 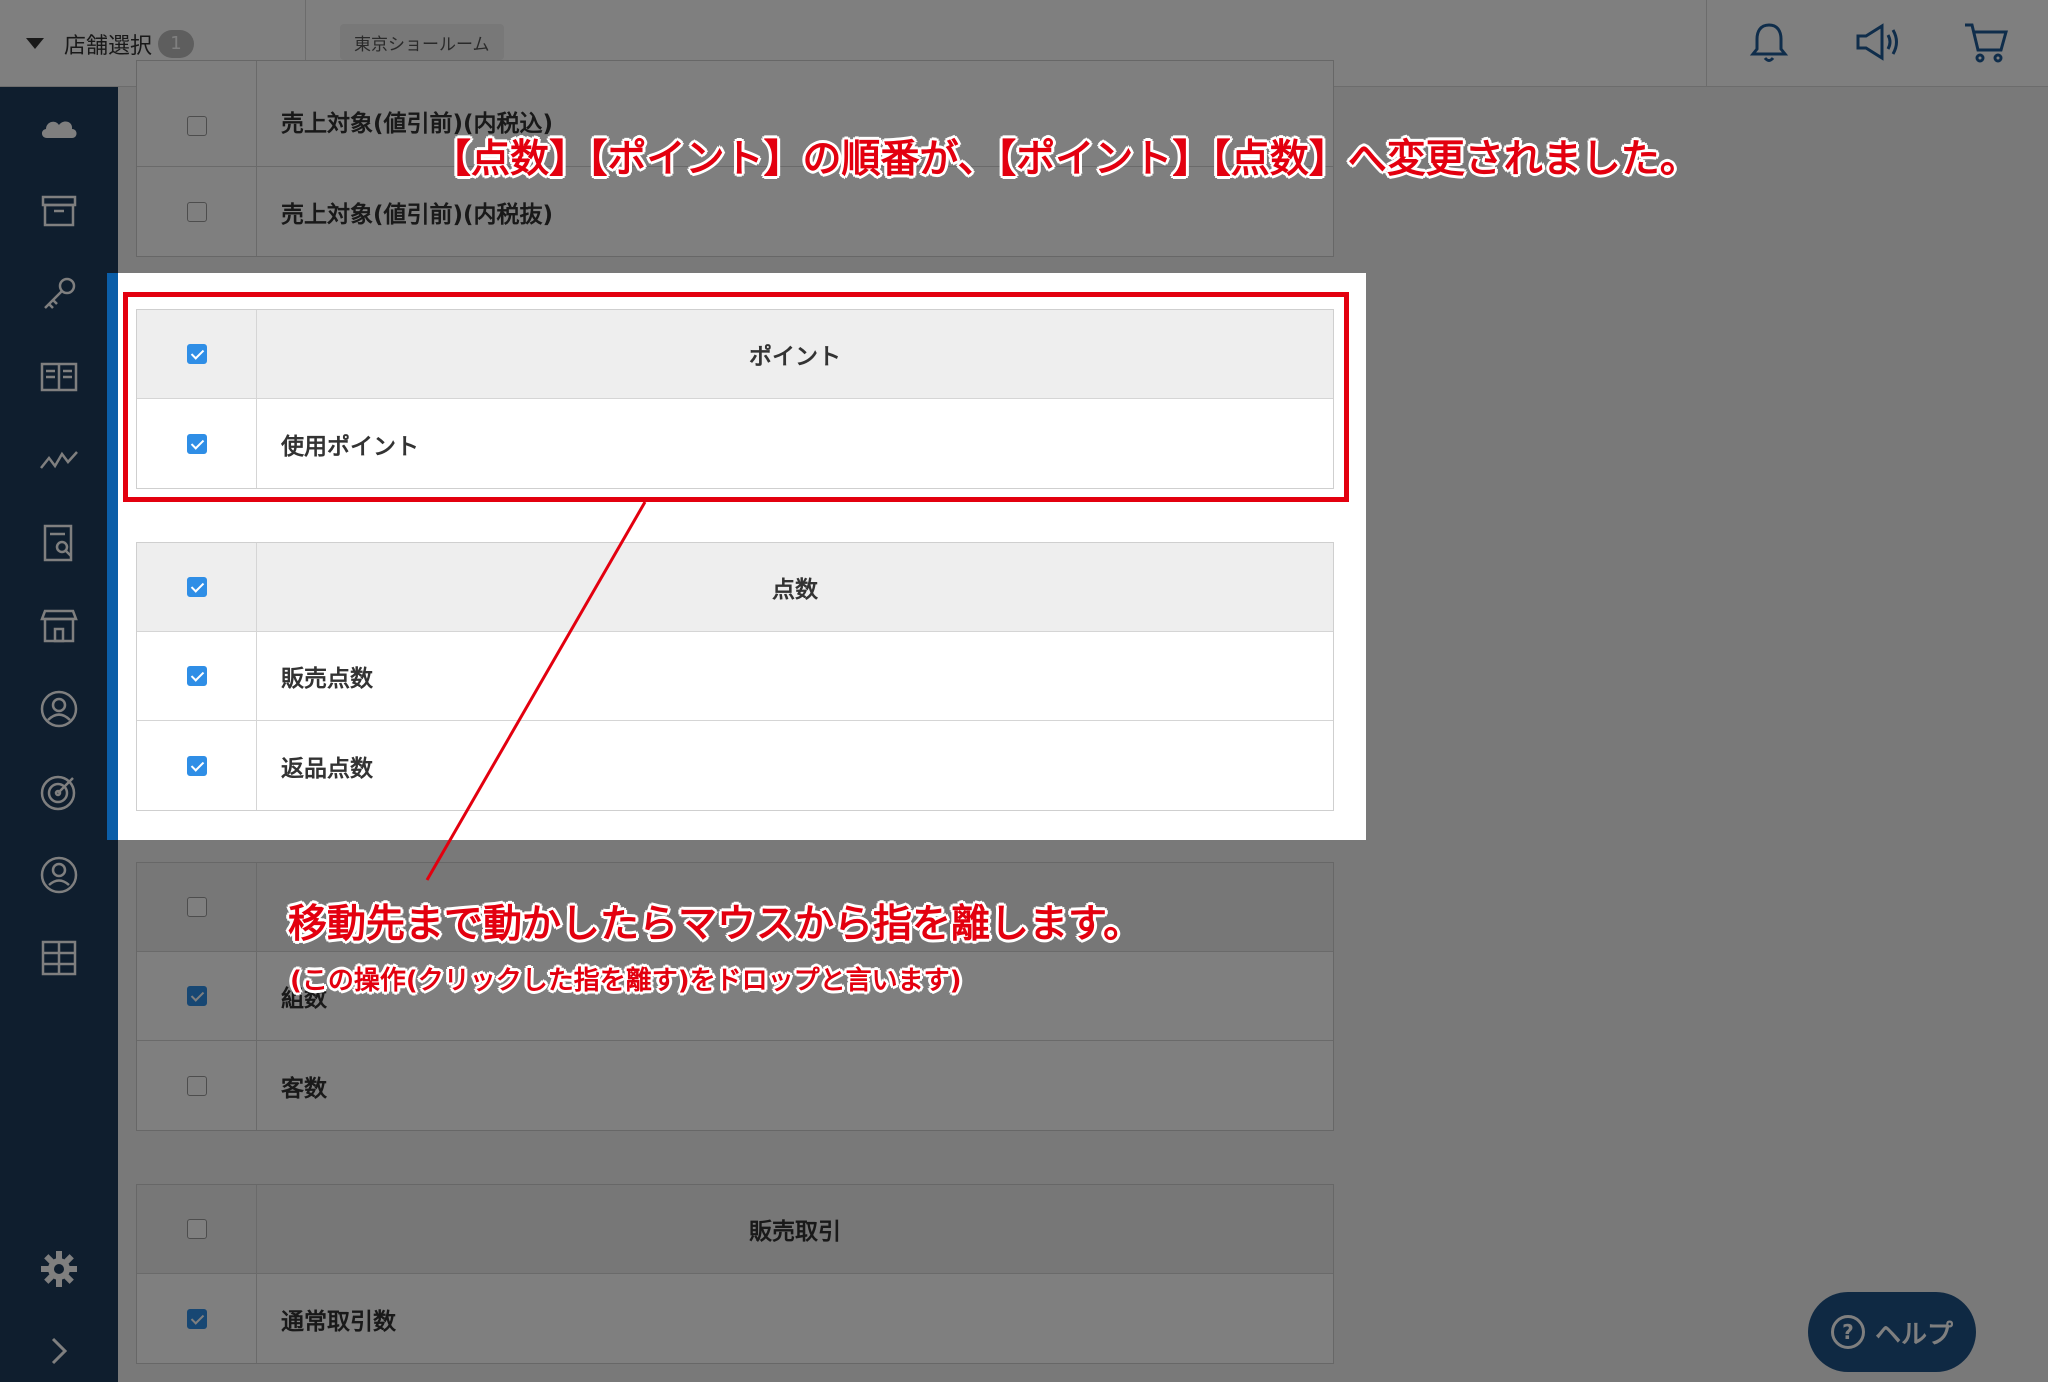 What do you see at coordinates (735, 587) in the screenshot?
I see `table-header-row: 点数` at bounding box center [735, 587].